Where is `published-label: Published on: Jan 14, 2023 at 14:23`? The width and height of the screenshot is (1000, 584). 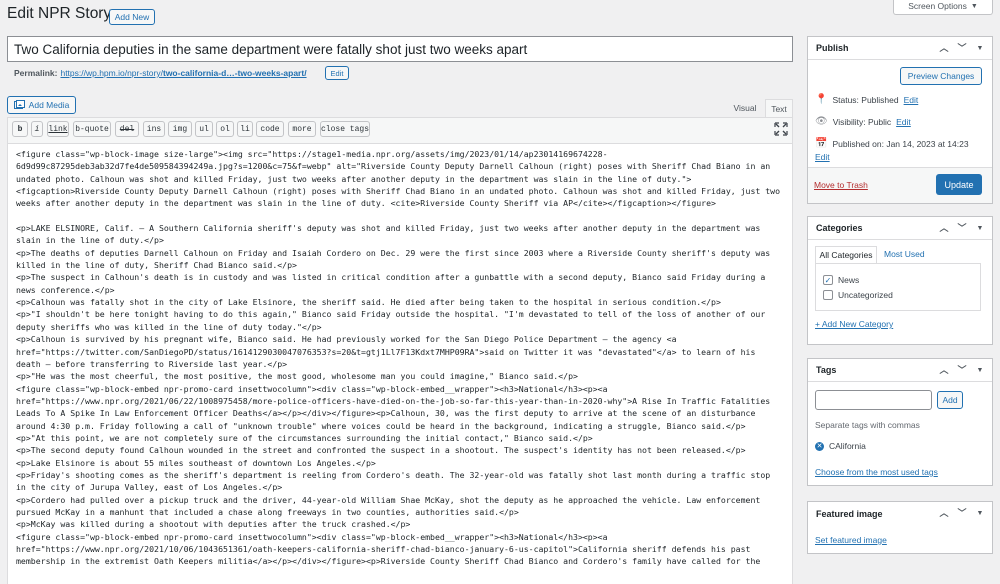 published-label: Published on: Jan 14, 2023 at 14:23 is located at coordinates (900, 143).